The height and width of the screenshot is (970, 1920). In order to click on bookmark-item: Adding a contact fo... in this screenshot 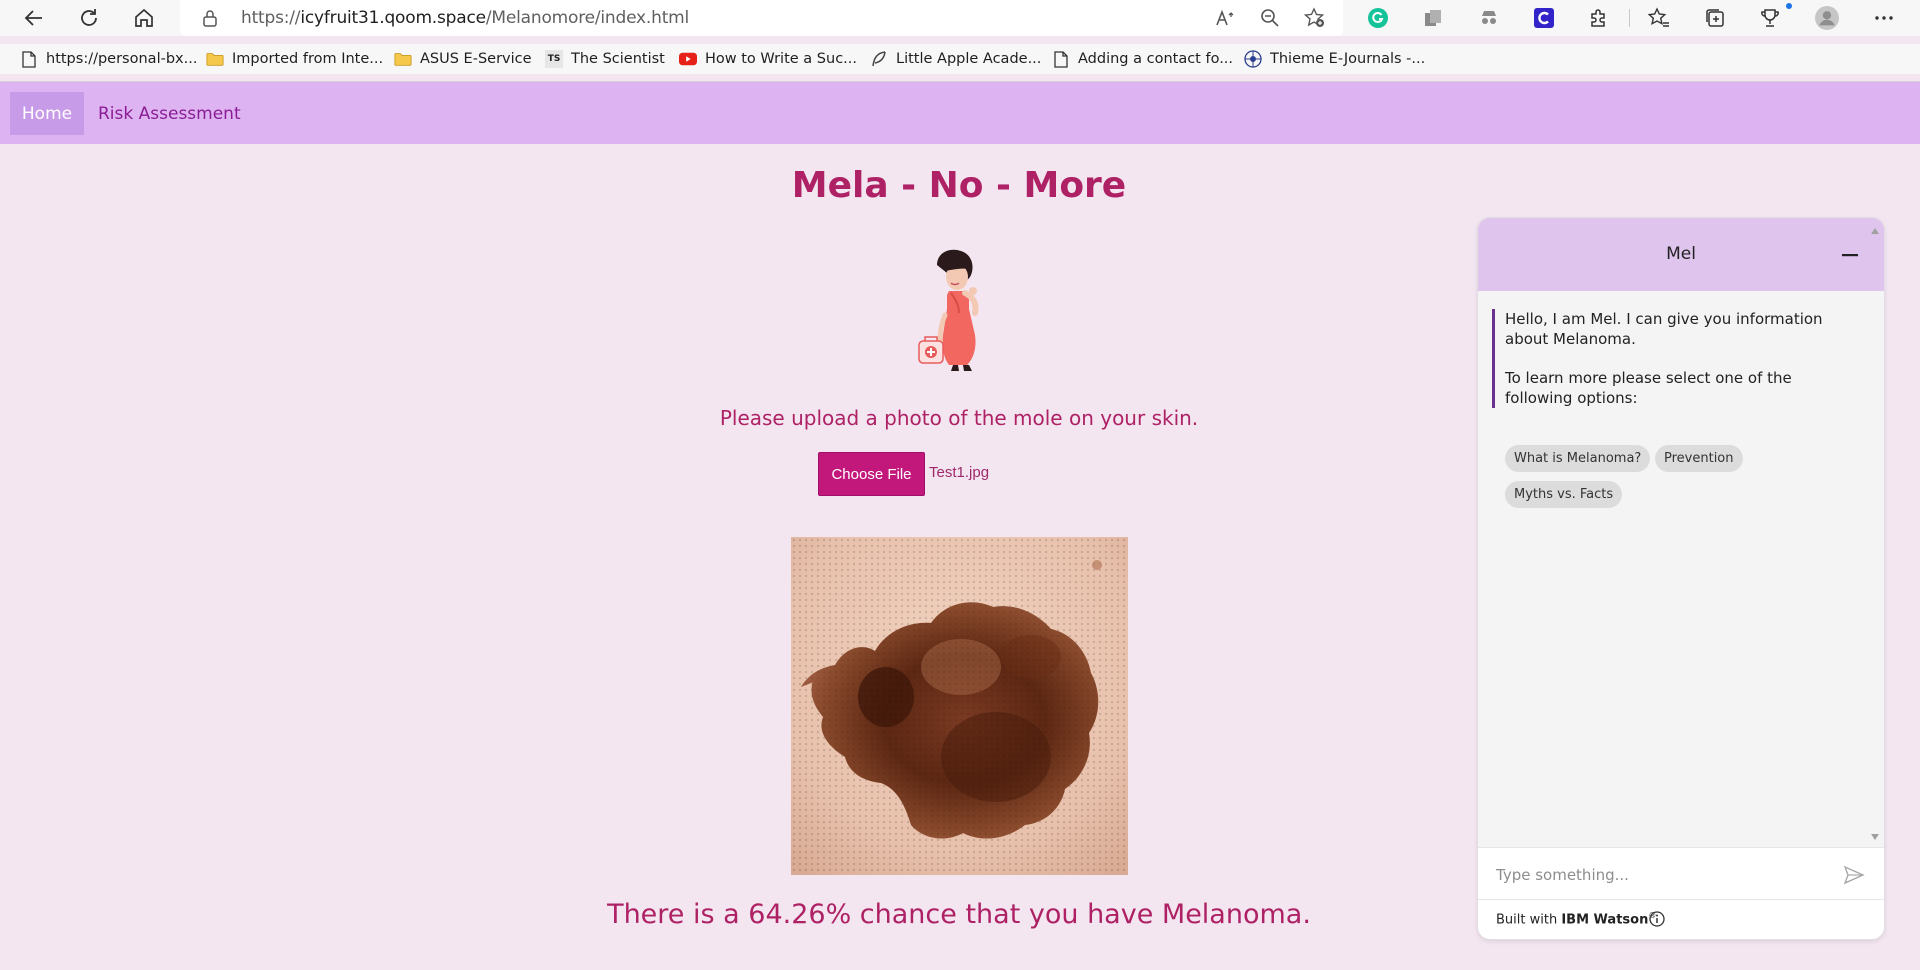, I will do `click(1142, 59)`.